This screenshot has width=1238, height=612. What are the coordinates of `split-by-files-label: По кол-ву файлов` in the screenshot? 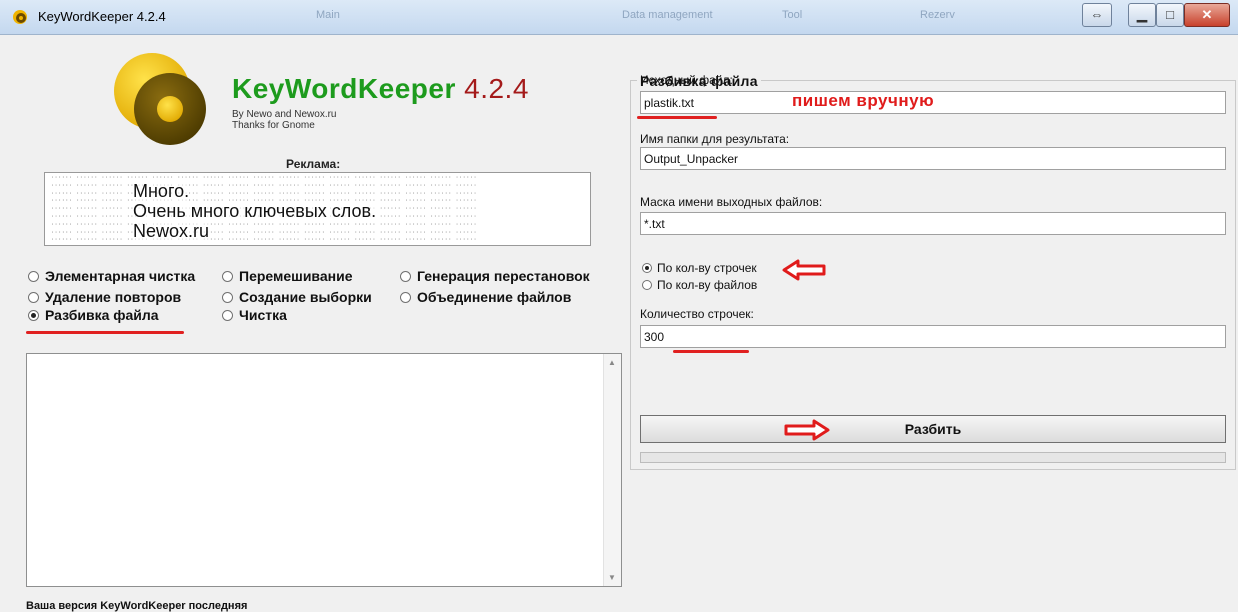 It's located at (707, 285).